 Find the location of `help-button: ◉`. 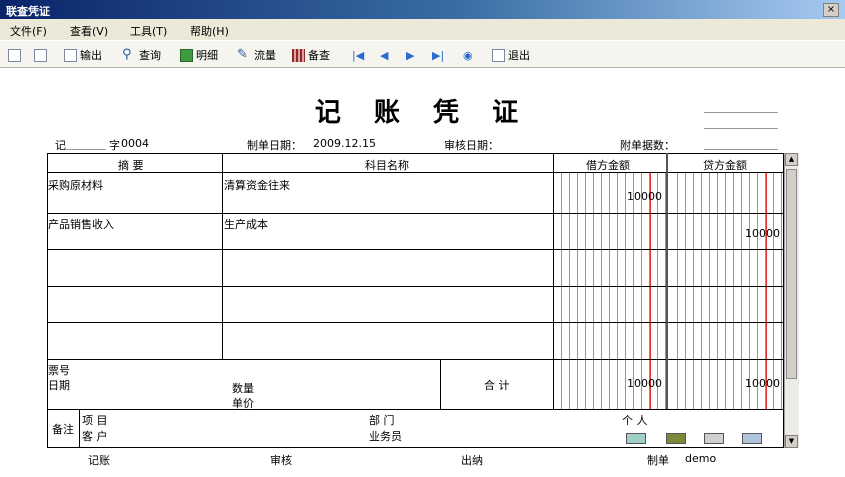

help-button: ◉ is located at coordinates (468, 55).